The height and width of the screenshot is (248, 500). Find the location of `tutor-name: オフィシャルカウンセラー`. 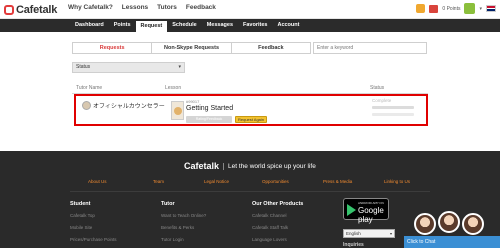

tutor-name: オフィシャルカウンセラー is located at coordinates (129, 105).